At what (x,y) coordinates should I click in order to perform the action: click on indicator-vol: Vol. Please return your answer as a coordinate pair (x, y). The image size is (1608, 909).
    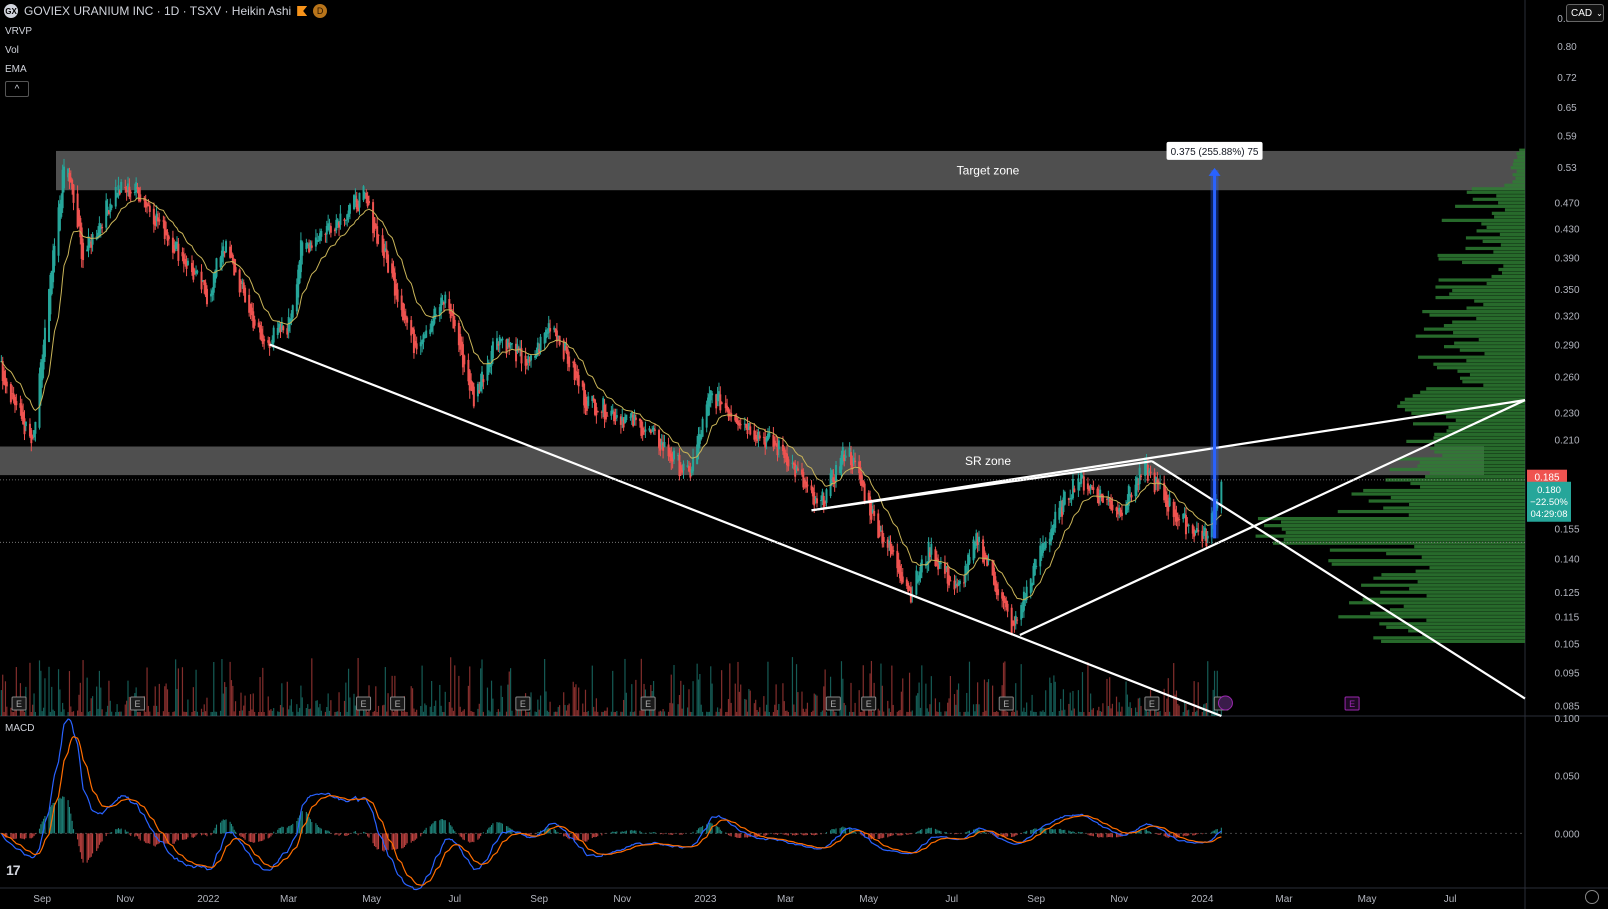
    Looking at the image, I should click on (12, 50).